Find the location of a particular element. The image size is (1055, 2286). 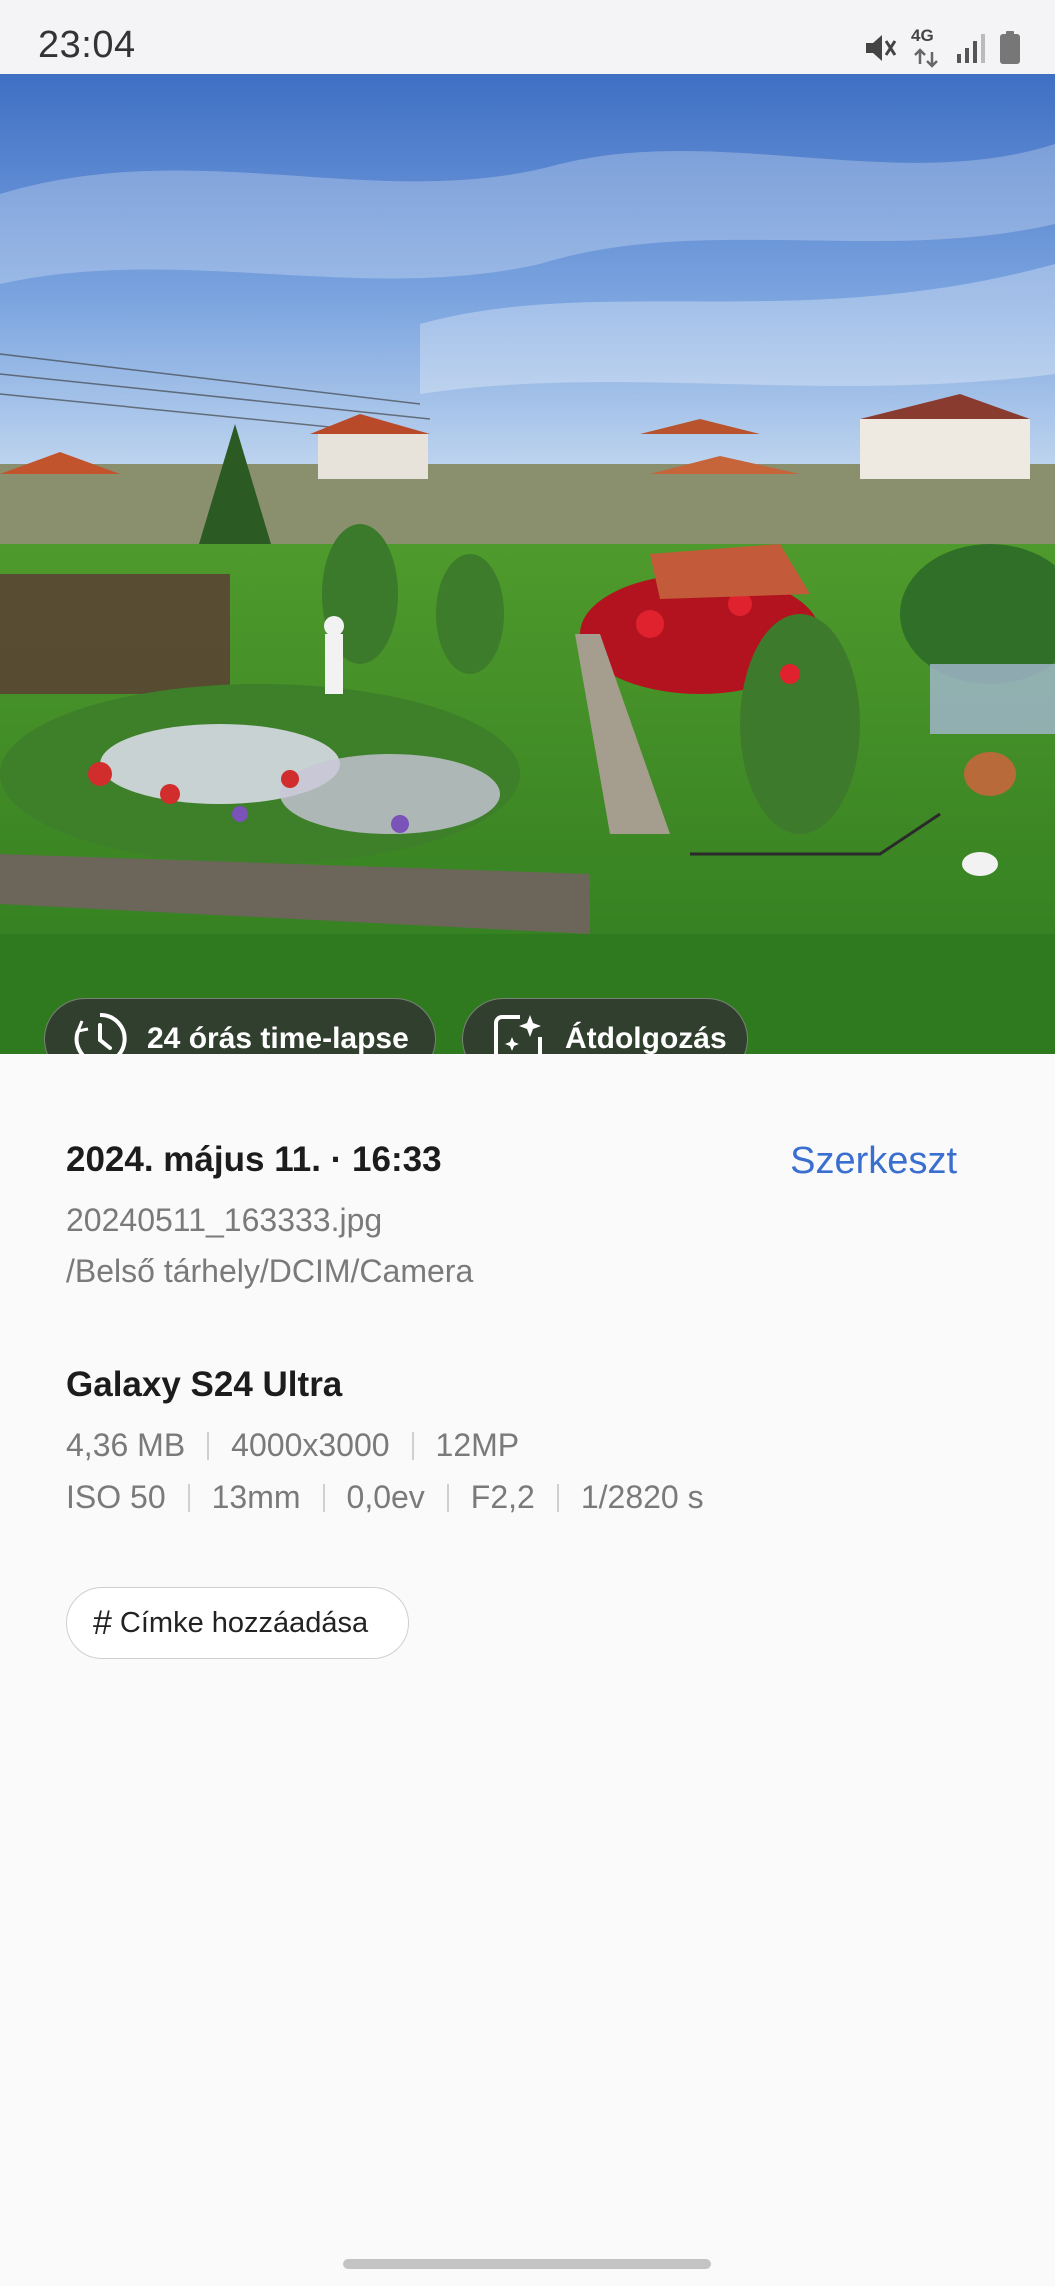

aperture: F2,2 is located at coordinates (502, 1497).